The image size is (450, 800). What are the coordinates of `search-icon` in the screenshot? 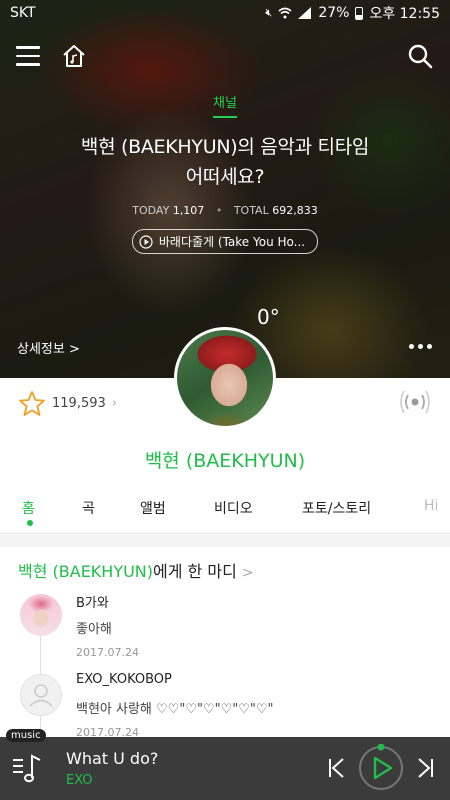 It's located at (420, 56).